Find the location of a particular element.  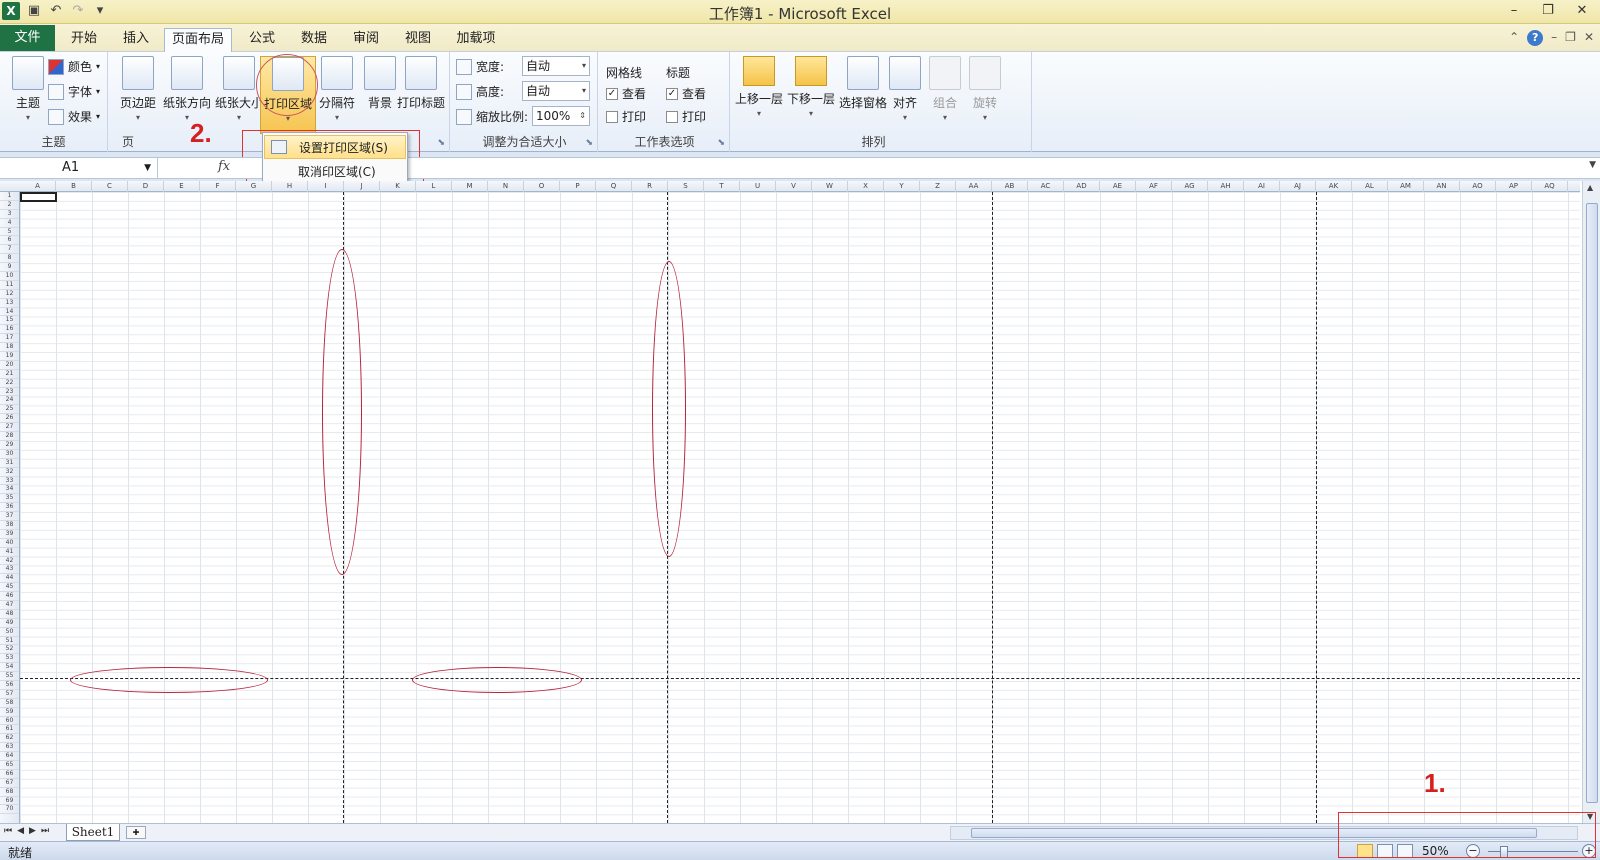

row-header: 39 is located at coordinates (9, 534).